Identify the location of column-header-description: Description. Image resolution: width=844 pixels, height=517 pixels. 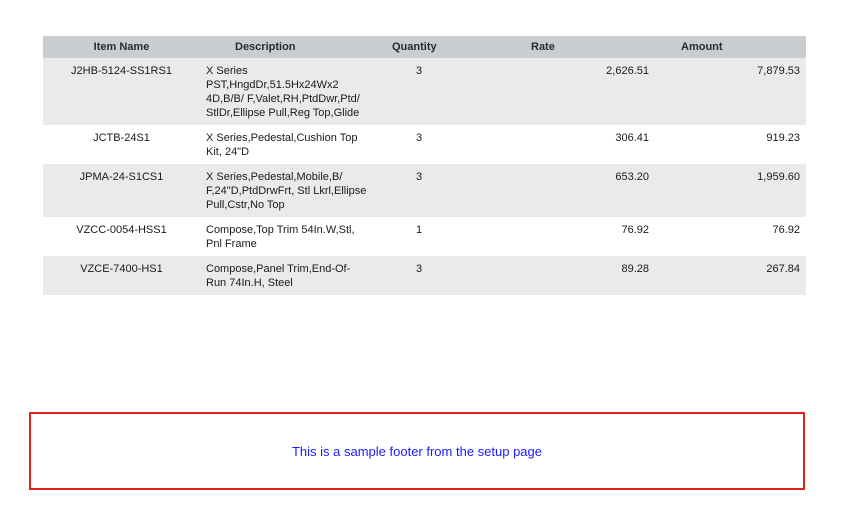
(286, 47).